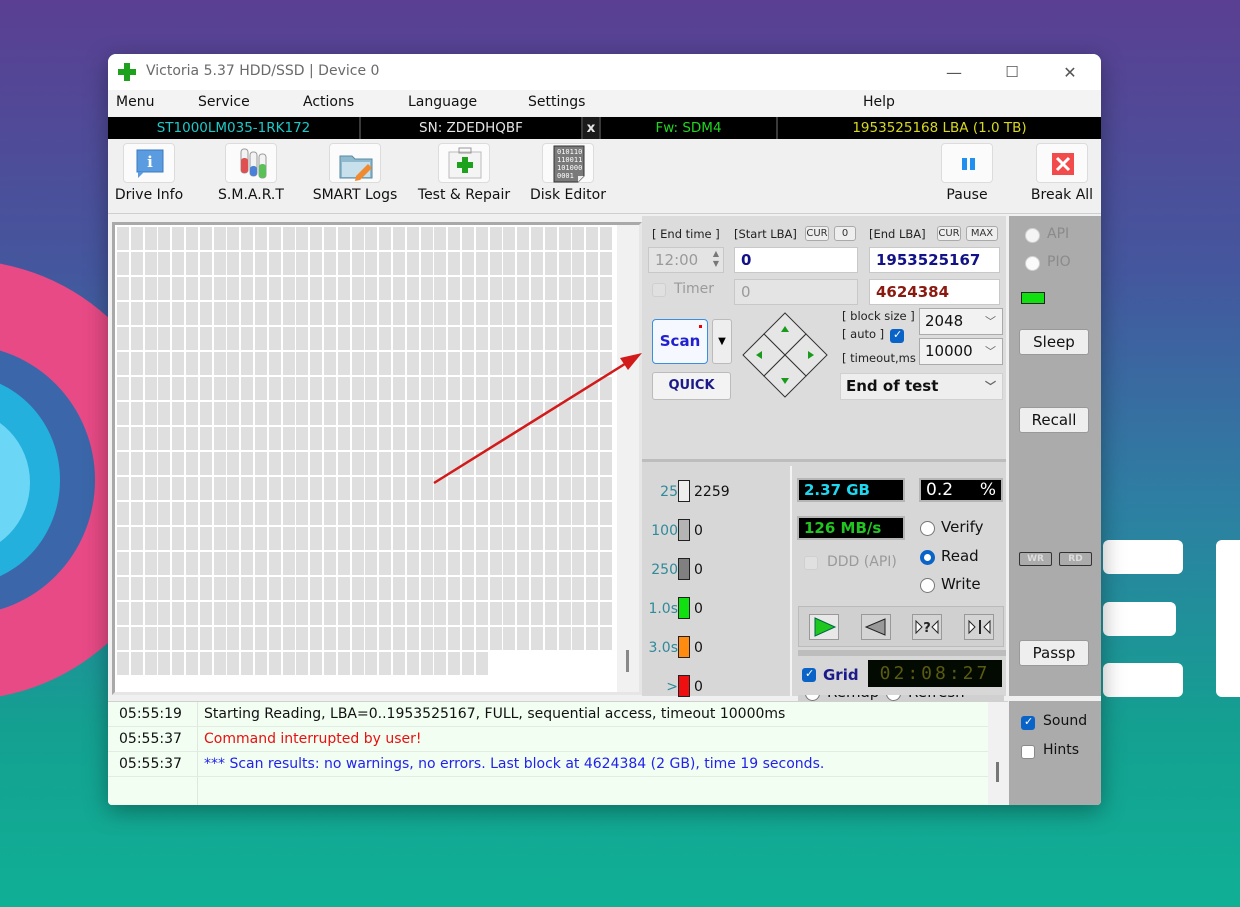 The height and width of the screenshot is (907, 1240). What do you see at coordinates (954, 72) in the screenshot?
I see `minimize-button: —` at bounding box center [954, 72].